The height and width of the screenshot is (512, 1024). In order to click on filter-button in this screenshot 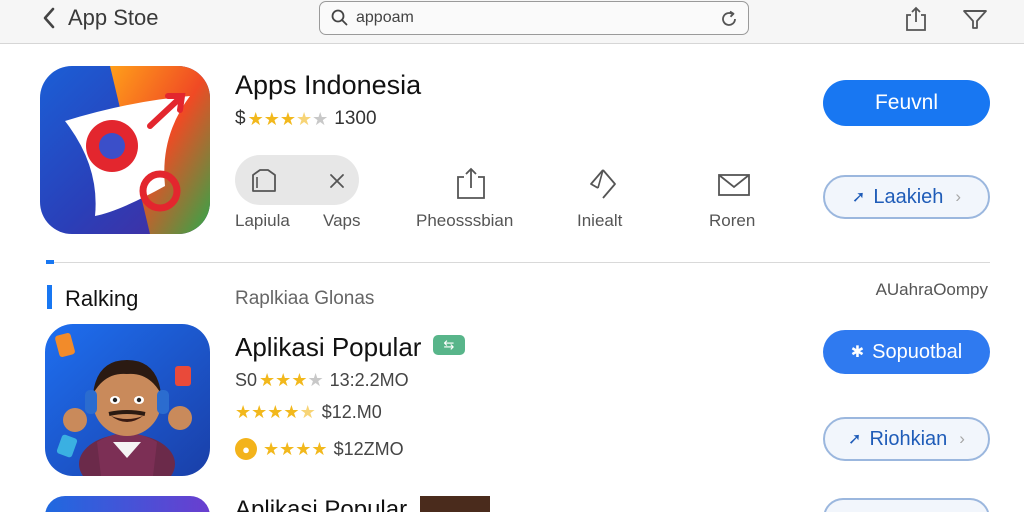, I will do `click(975, 19)`.